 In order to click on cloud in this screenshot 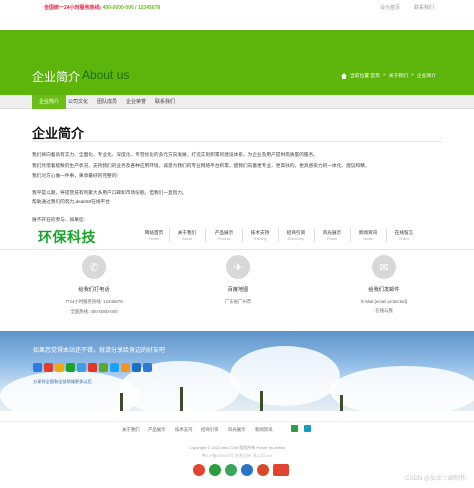, I will do `click(285, 376)`.